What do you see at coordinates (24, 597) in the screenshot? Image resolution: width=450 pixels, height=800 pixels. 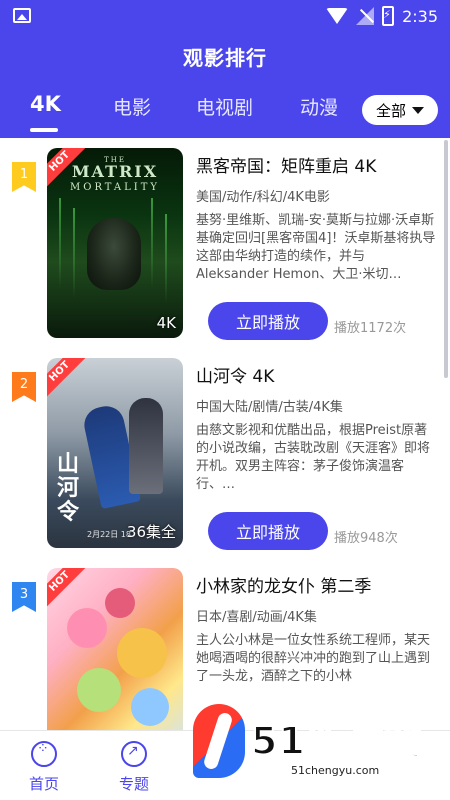 I see `rank-badge: 3` at bounding box center [24, 597].